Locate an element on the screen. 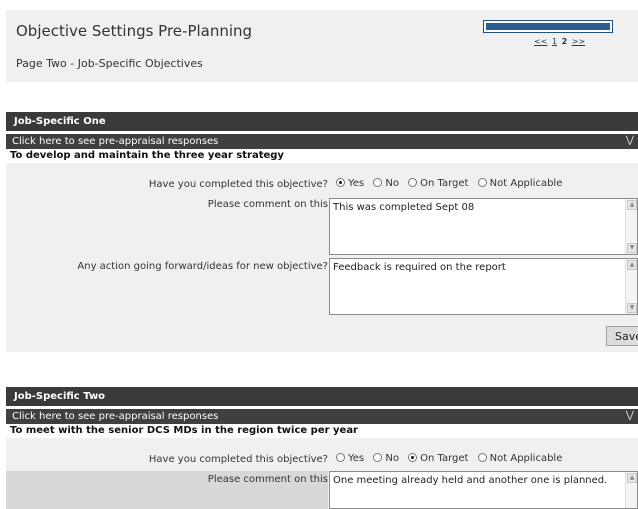 The height and width of the screenshot is (509, 638). pager-page-1-link: 1 is located at coordinates (554, 41).